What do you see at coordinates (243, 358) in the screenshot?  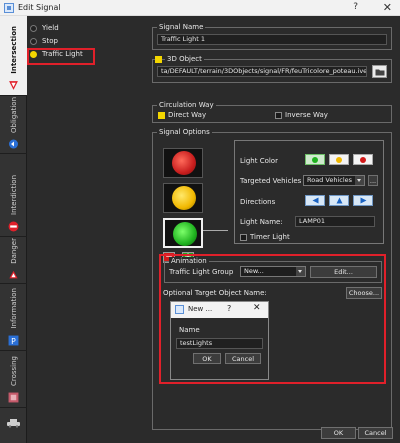 I see `new-group-cancel-button: Cancel` at bounding box center [243, 358].